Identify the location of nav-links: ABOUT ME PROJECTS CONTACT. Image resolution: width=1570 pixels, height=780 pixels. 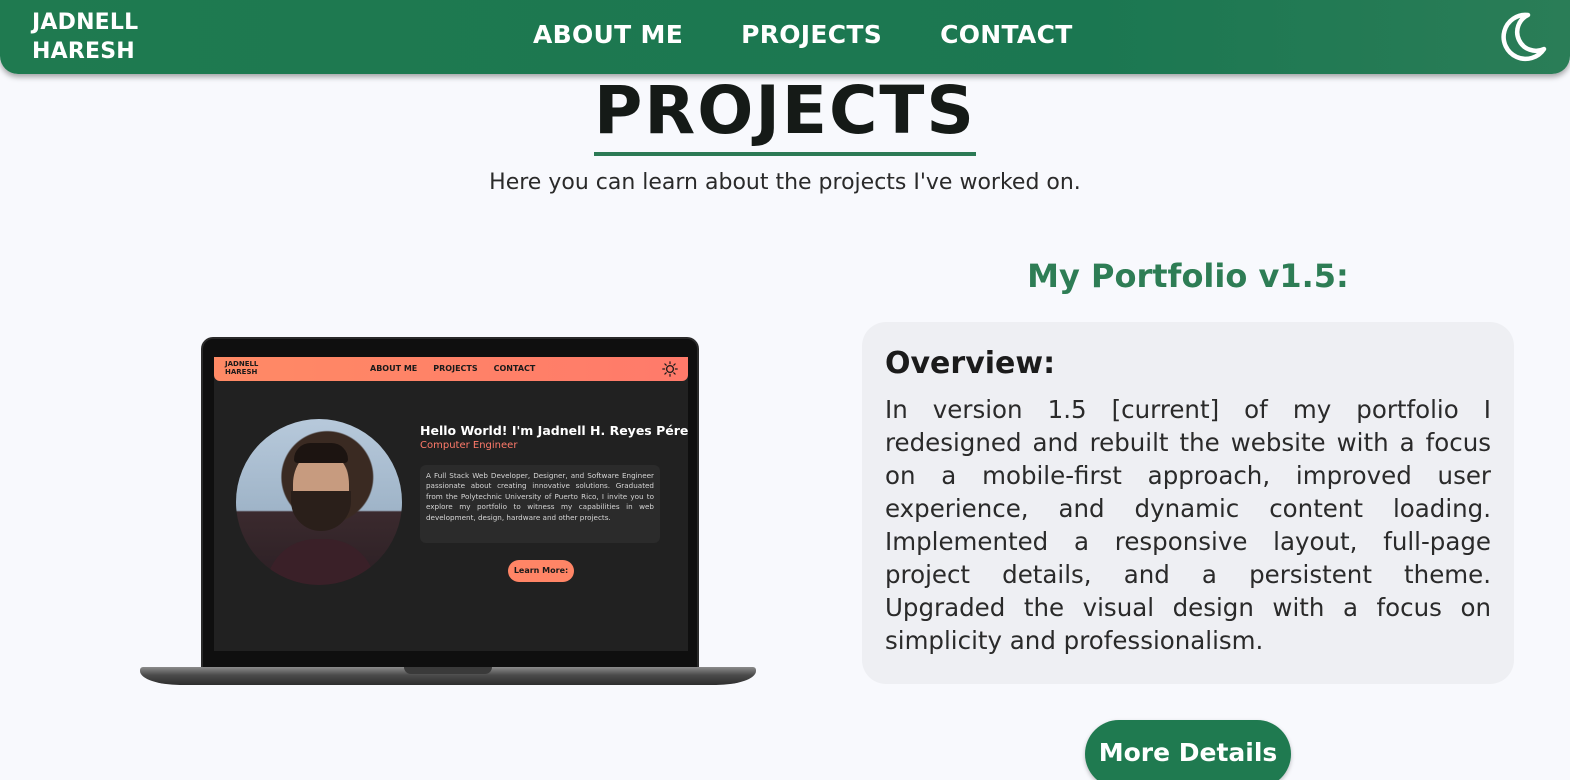
(803, 34).